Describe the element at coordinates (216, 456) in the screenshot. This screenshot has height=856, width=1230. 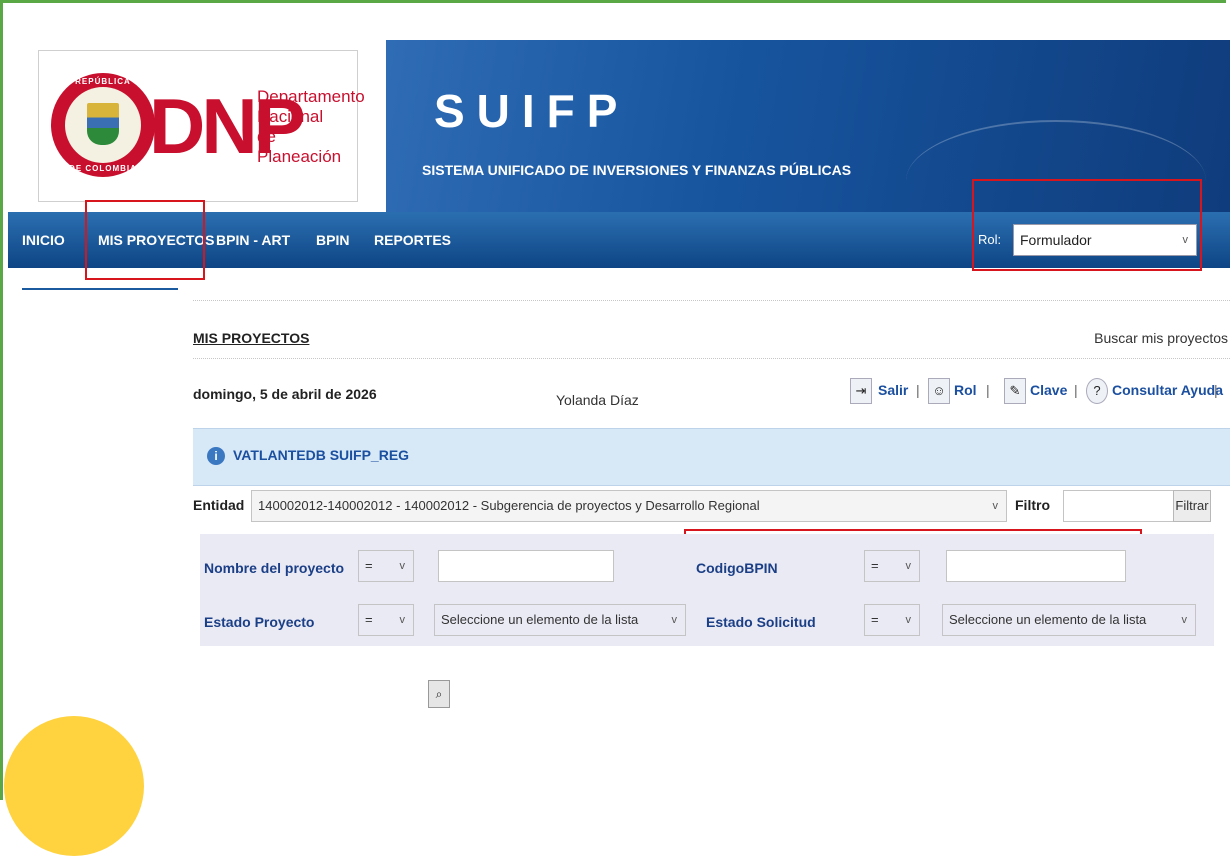
I see `info-icon: i` at that location.